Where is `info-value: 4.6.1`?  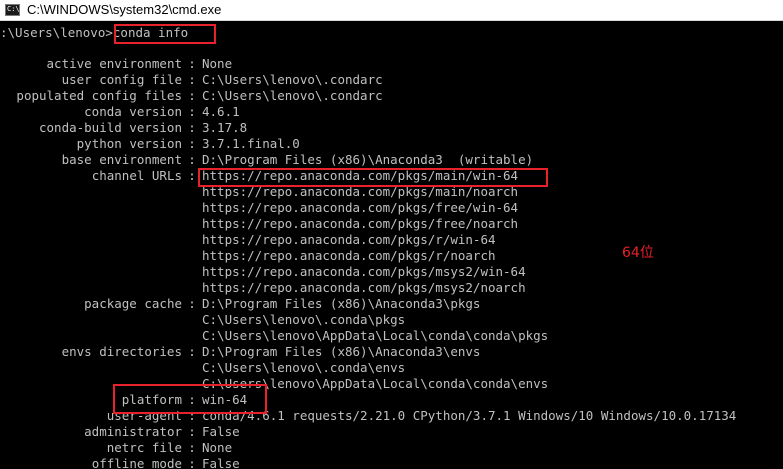 info-value: 4.6.1 is located at coordinates (221, 111).